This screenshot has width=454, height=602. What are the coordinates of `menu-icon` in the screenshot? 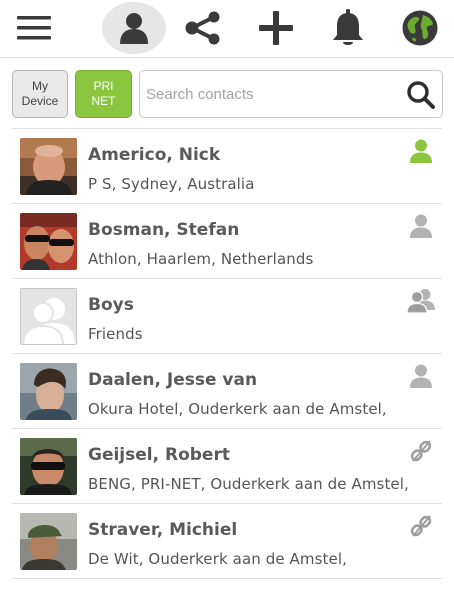 It's located at (34, 28).